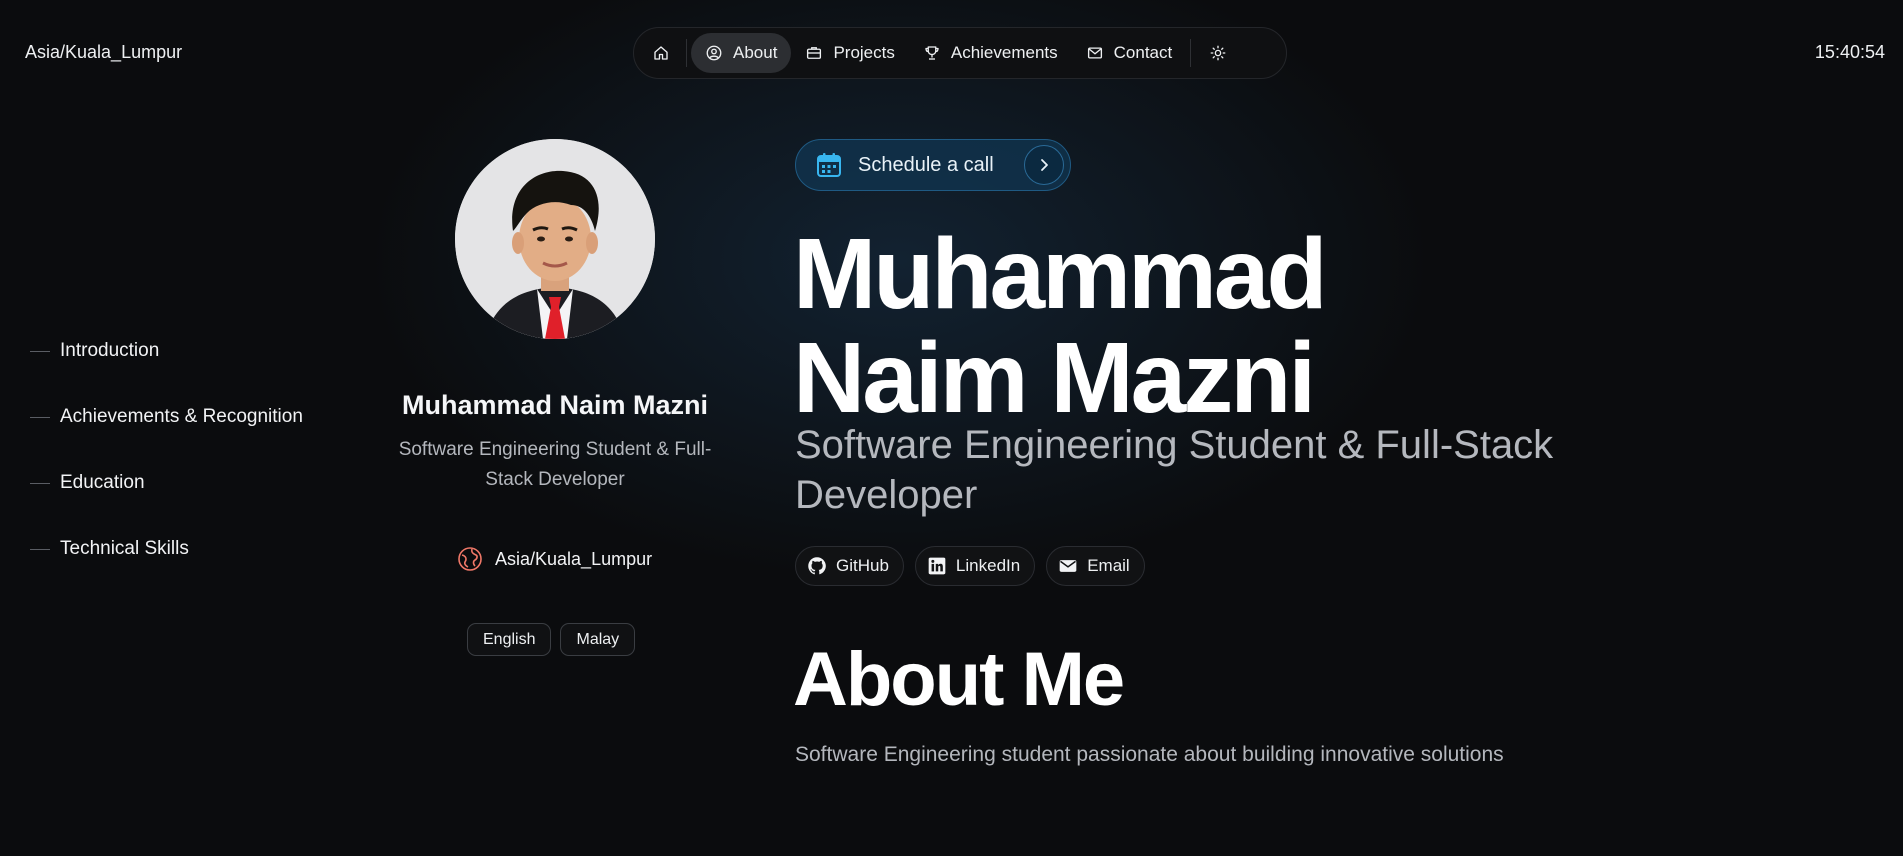 The image size is (1903, 856). Describe the element at coordinates (181, 416) in the screenshot. I see `anchor-label: Achievements & Recognition` at that location.